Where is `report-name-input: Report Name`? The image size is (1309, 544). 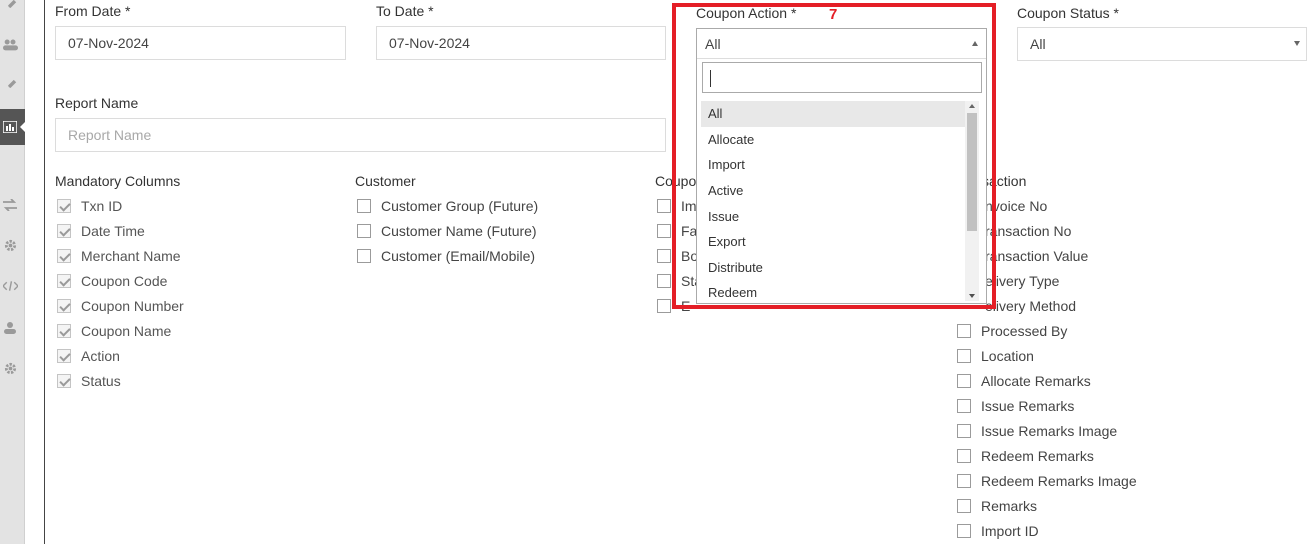 report-name-input: Report Name is located at coordinates (360, 135).